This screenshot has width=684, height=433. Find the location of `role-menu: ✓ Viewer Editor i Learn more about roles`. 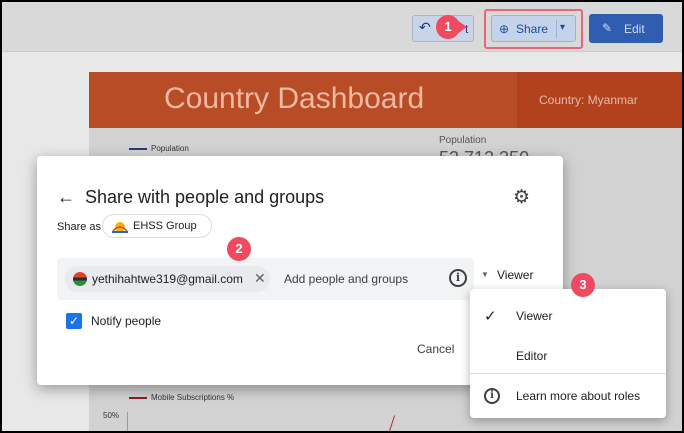

role-menu: ✓ Viewer Editor i Learn more about roles is located at coordinates (568, 353).